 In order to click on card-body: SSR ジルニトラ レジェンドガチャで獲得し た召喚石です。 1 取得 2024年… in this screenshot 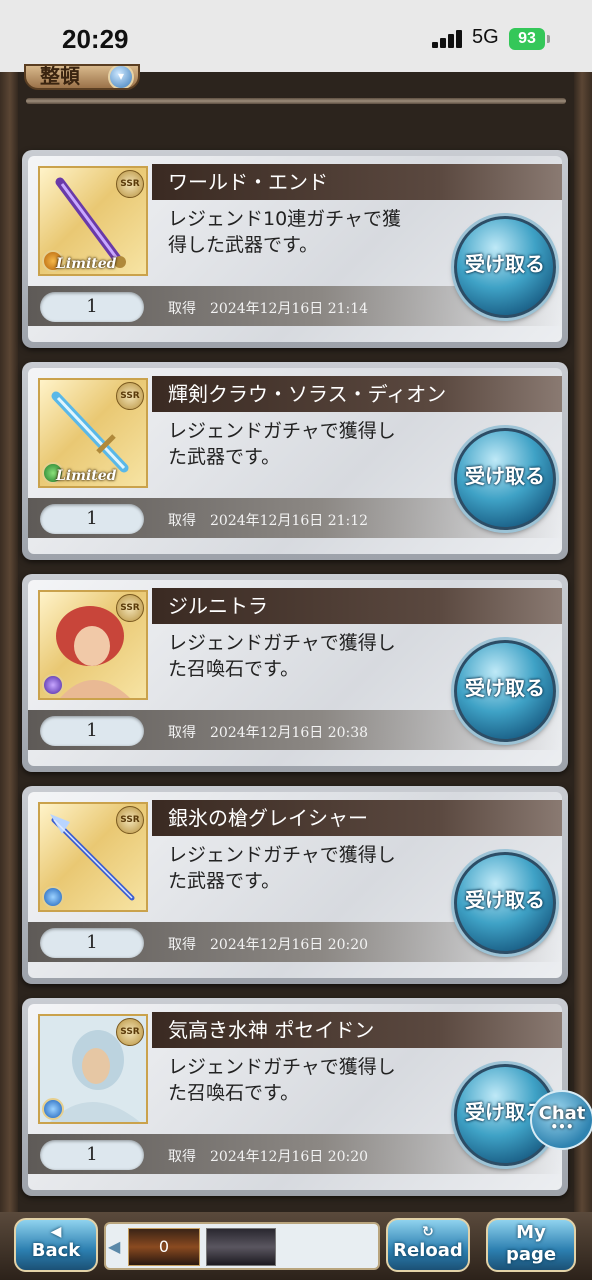, I will do `click(295, 673)`.